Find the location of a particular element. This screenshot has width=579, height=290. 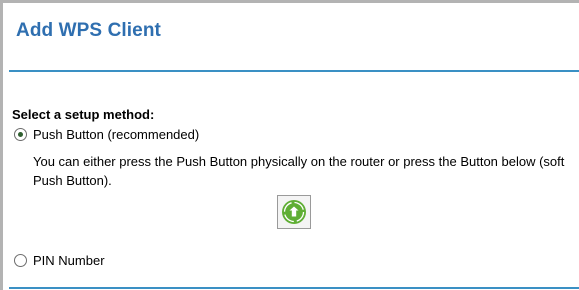

wps-push-icon is located at coordinates (294, 212).